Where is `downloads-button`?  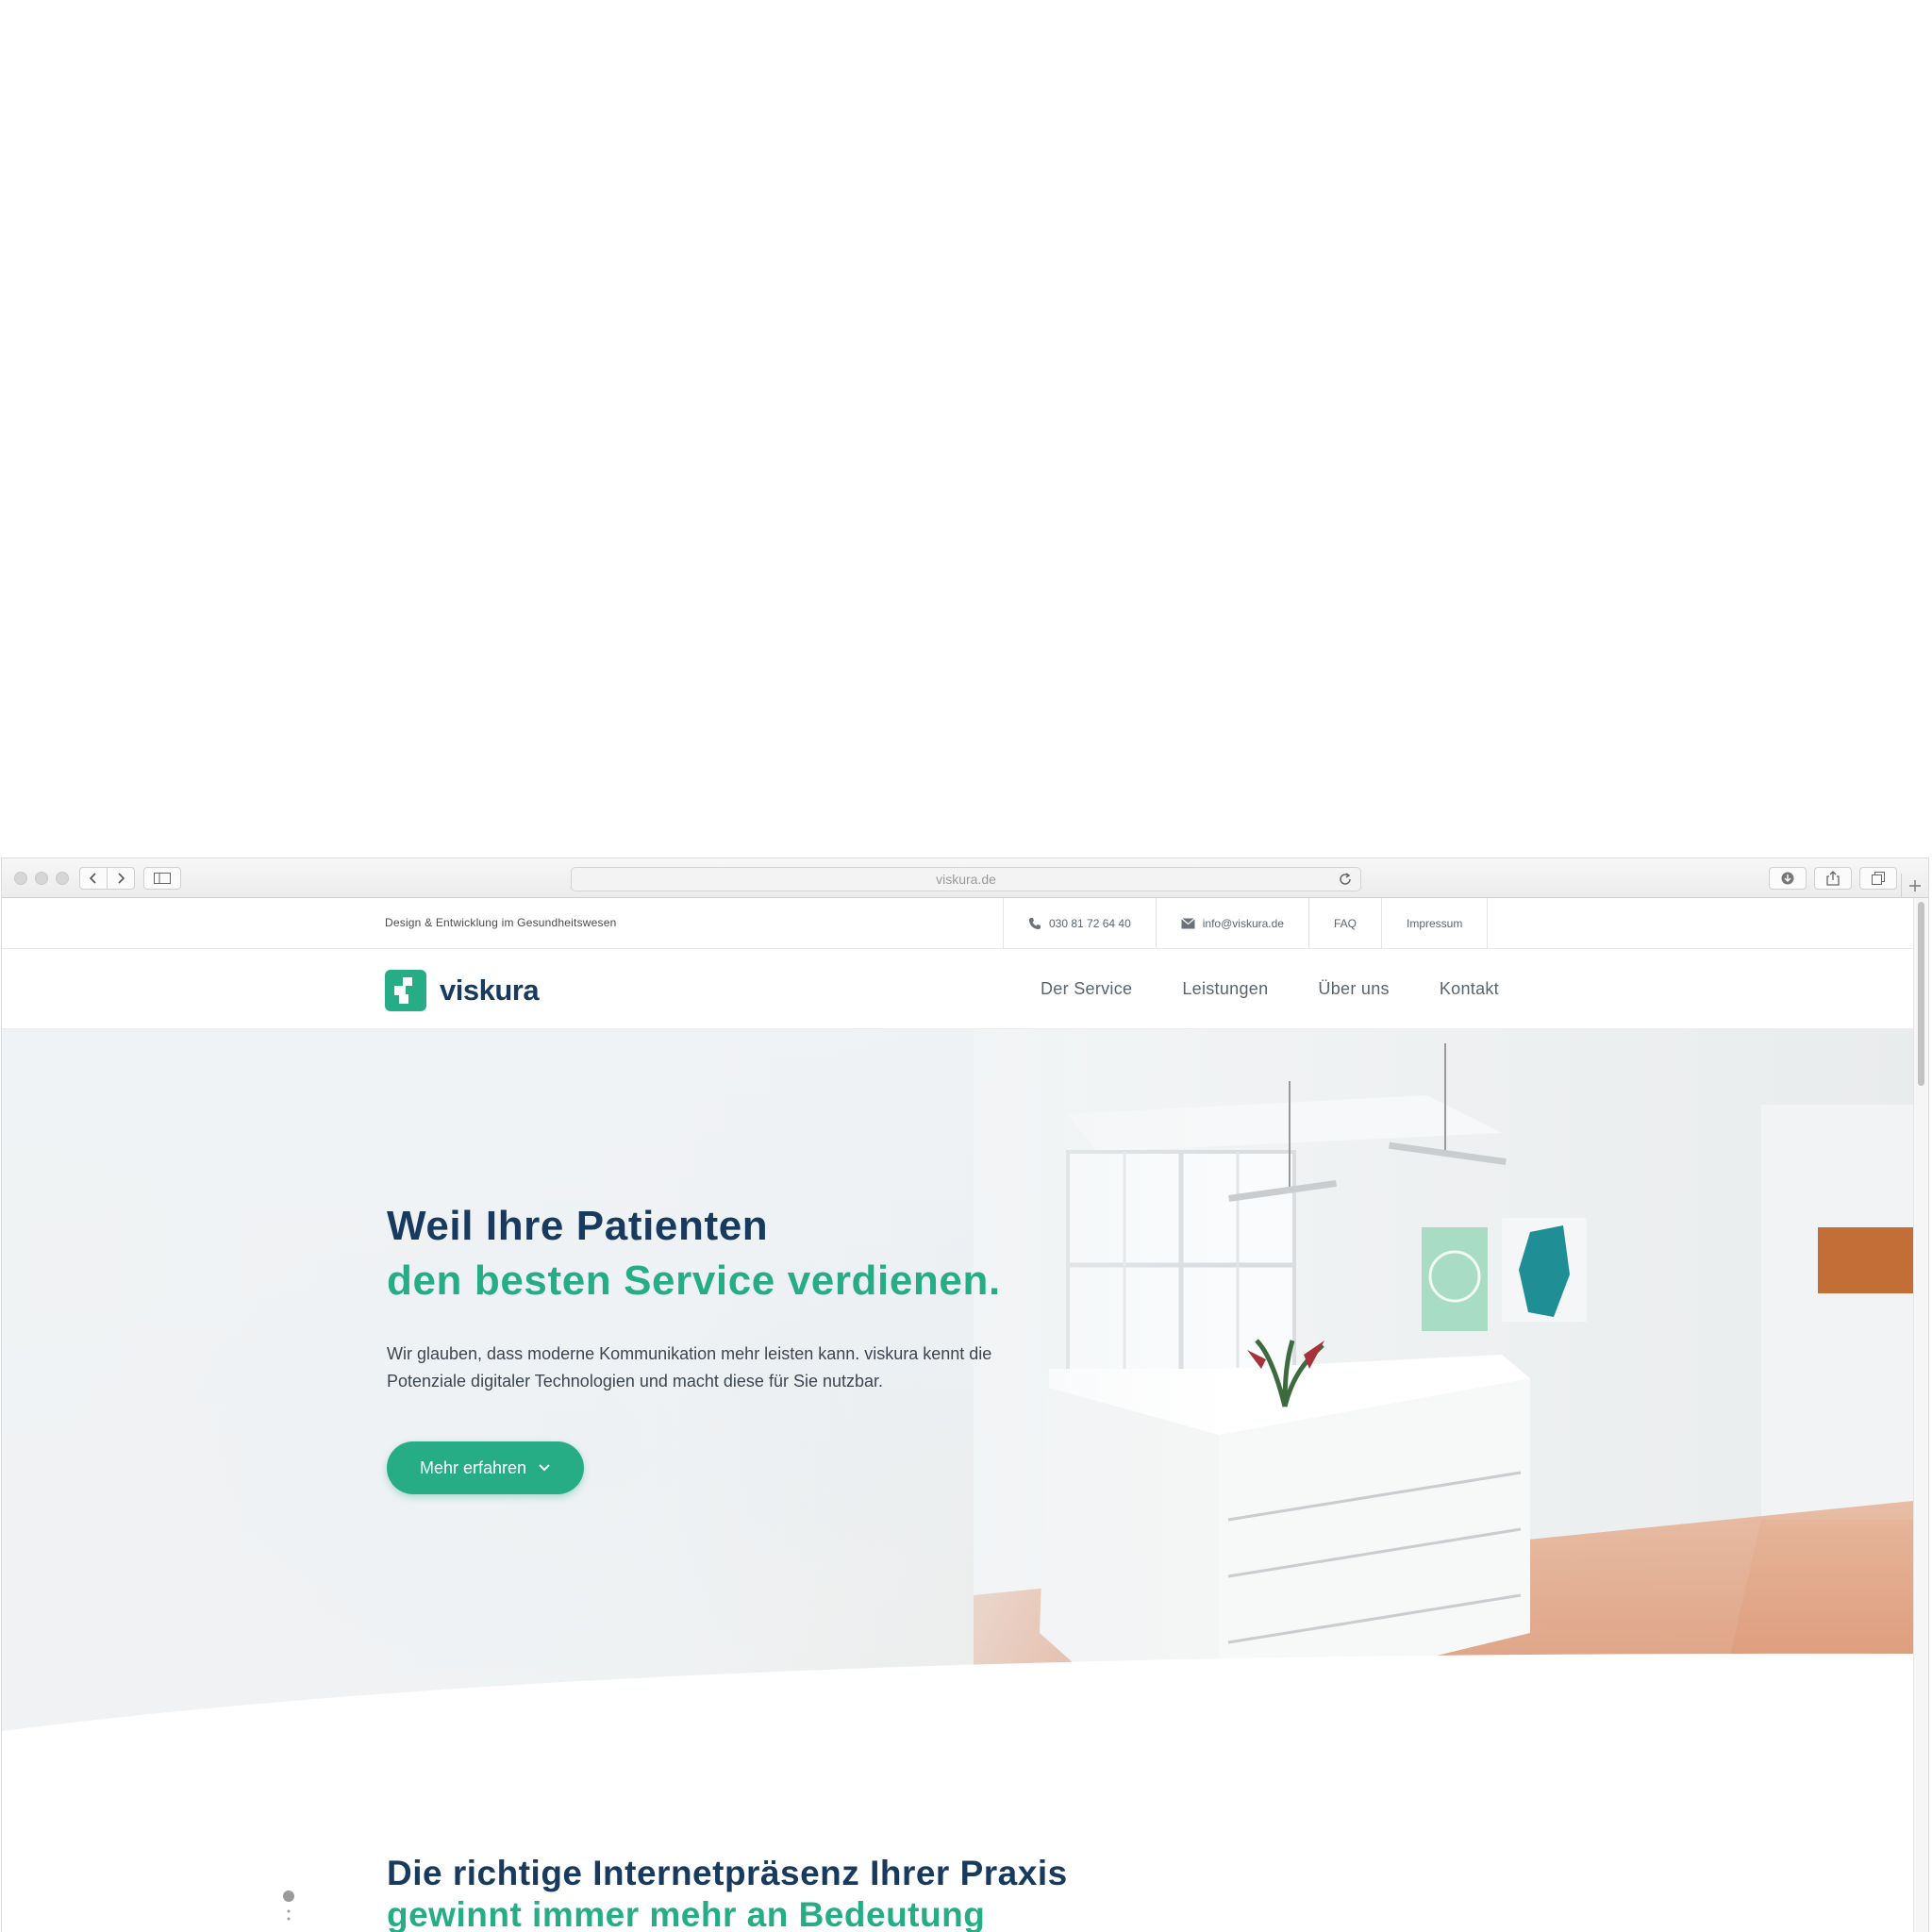
downloads-button is located at coordinates (1788, 878).